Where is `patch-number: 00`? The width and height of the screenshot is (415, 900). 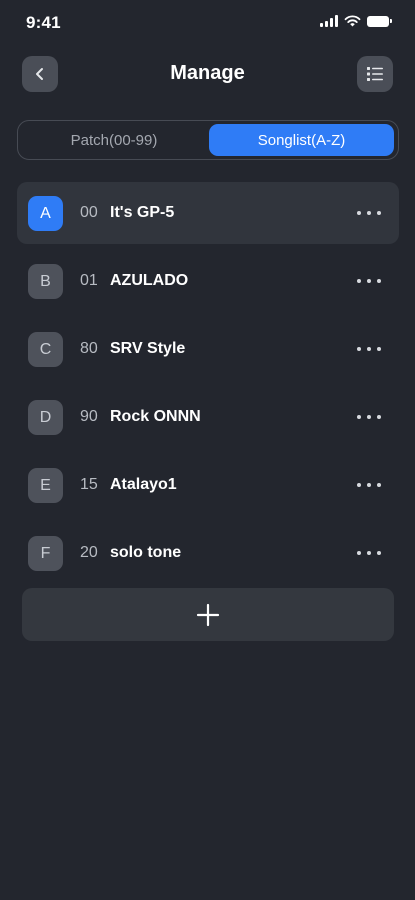 patch-number: 00 is located at coordinates (89, 212).